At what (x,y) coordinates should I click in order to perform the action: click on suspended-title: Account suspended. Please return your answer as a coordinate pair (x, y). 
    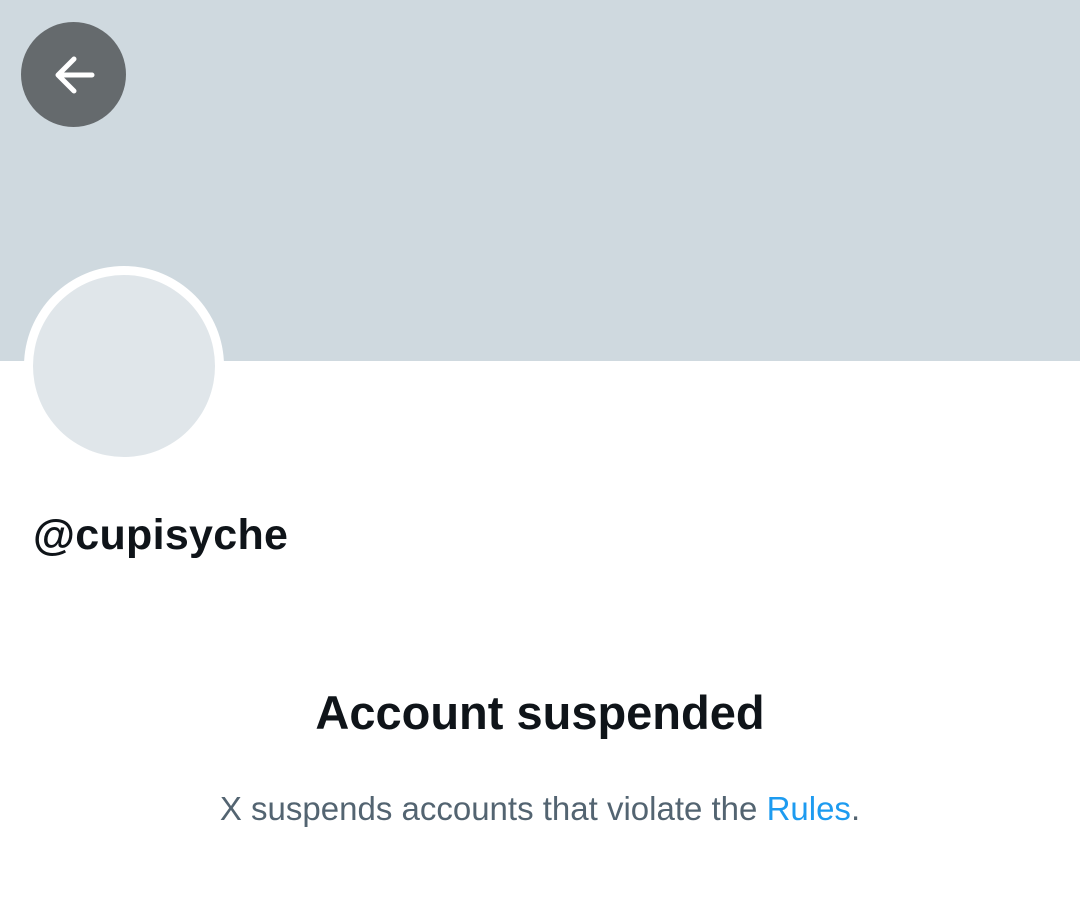
    Looking at the image, I should click on (540, 712).